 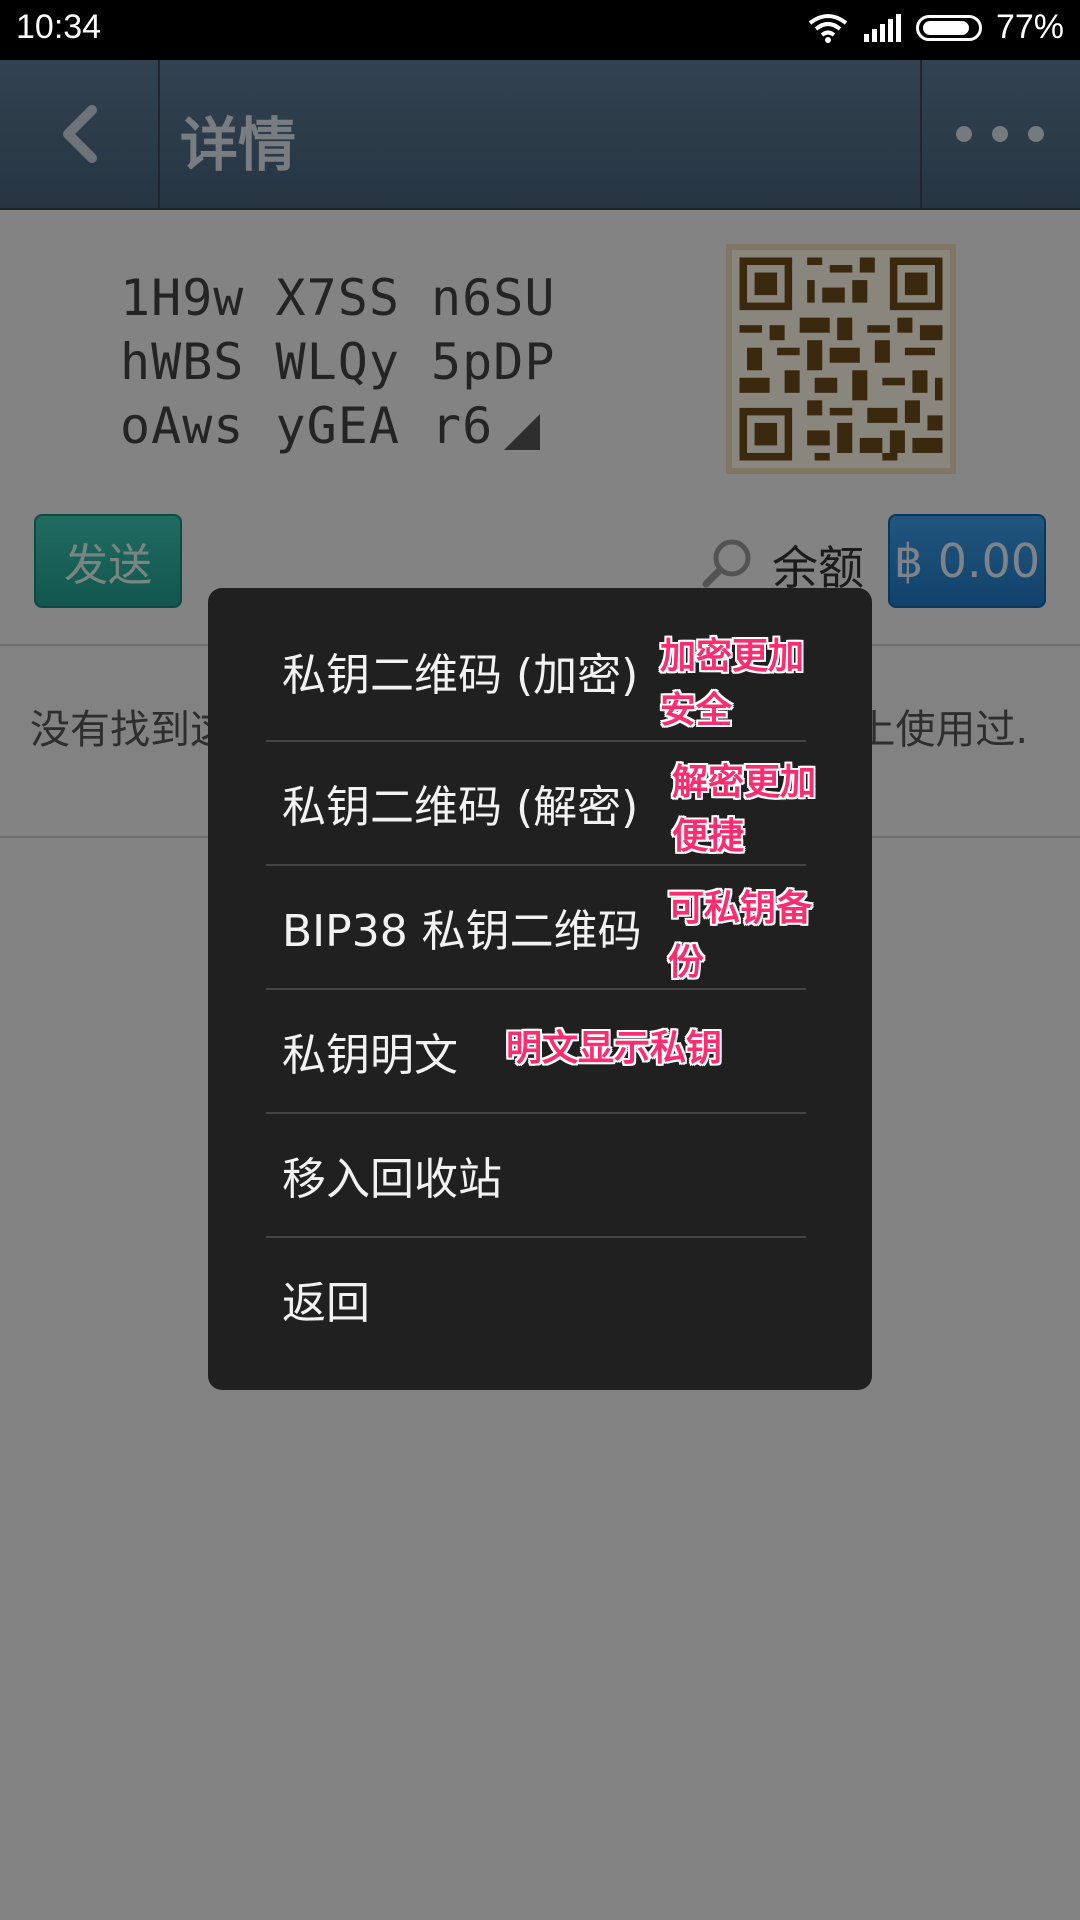 What do you see at coordinates (696, 710) in the screenshot?
I see `annotation-line: 安全` at bounding box center [696, 710].